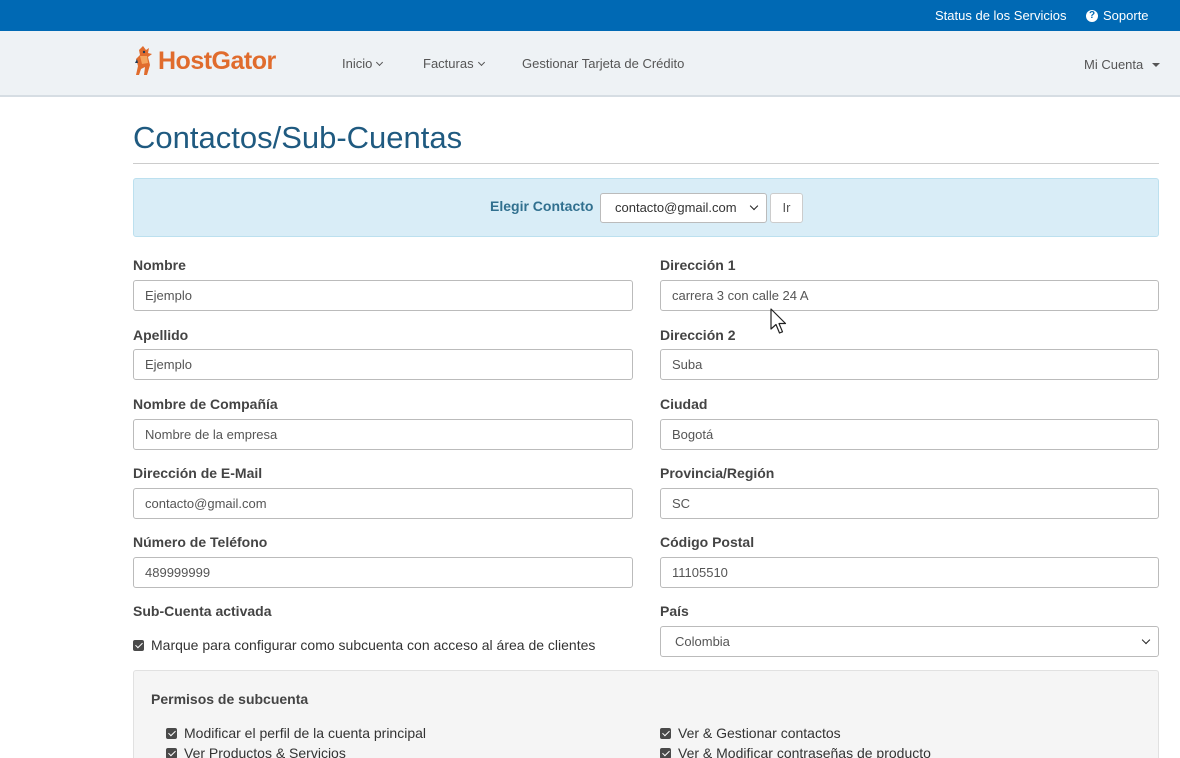 Image resolution: width=1180 pixels, height=758 pixels. I want to click on provincia-value: SC, so click(681, 503).